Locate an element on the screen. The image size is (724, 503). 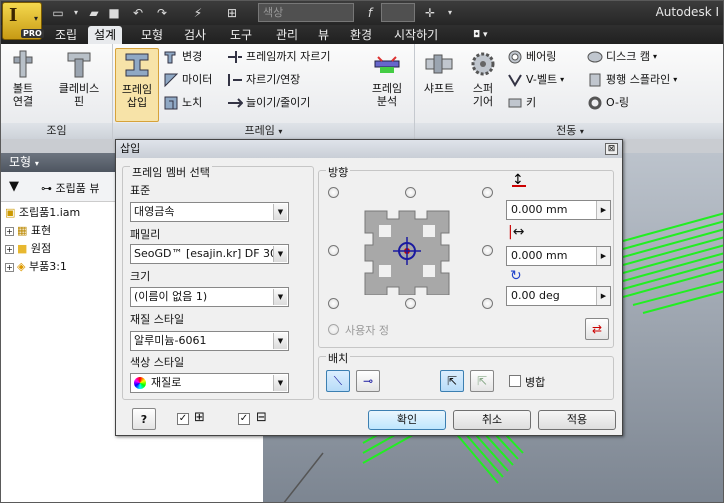
tree-item-representations: + ▦ 표현 is located at coordinates (28, 231).